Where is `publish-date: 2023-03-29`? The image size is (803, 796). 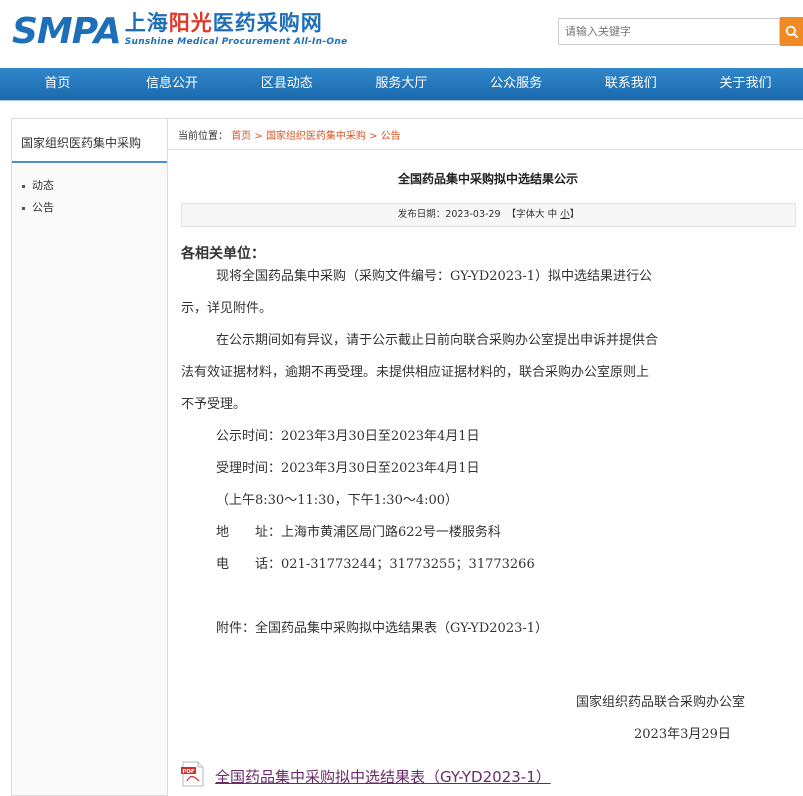
publish-date: 2023-03-29 is located at coordinates (473, 214).